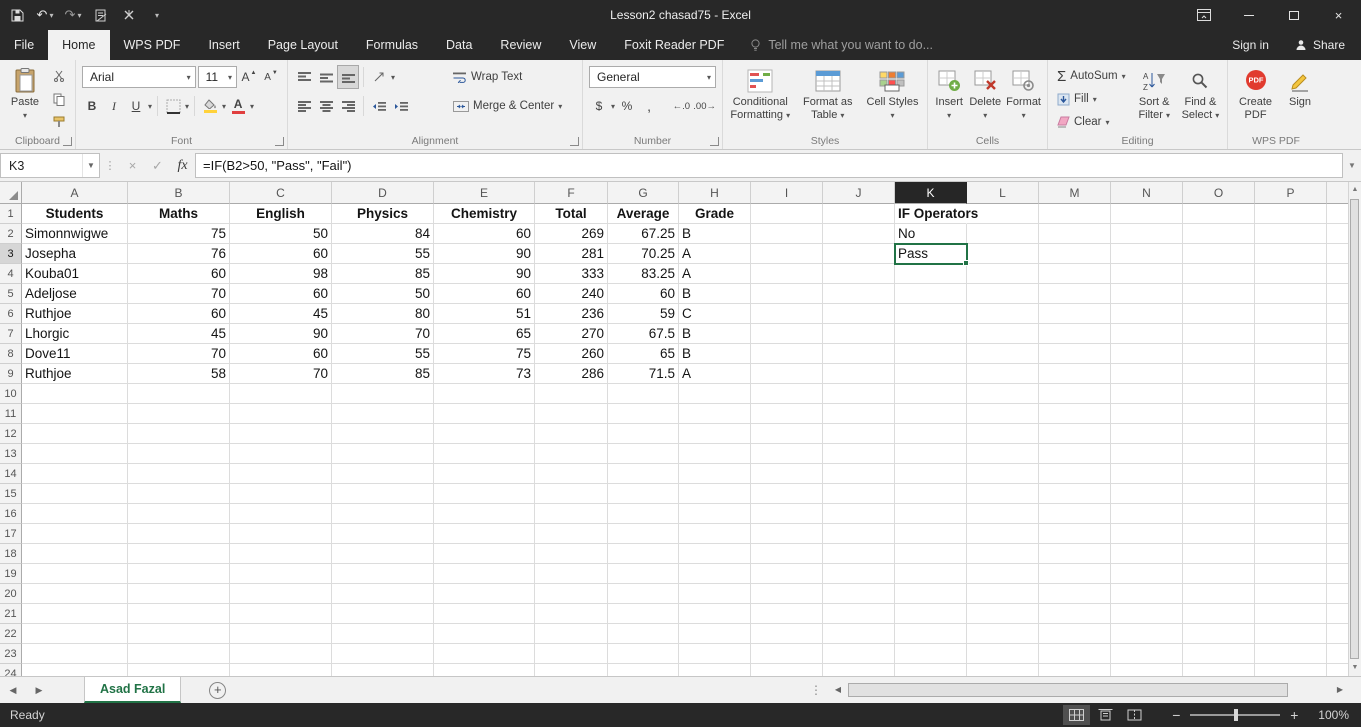  What do you see at coordinates (643, 294) in the screenshot?
I see `cell-G5: 60` at bounding box center [643, 294].